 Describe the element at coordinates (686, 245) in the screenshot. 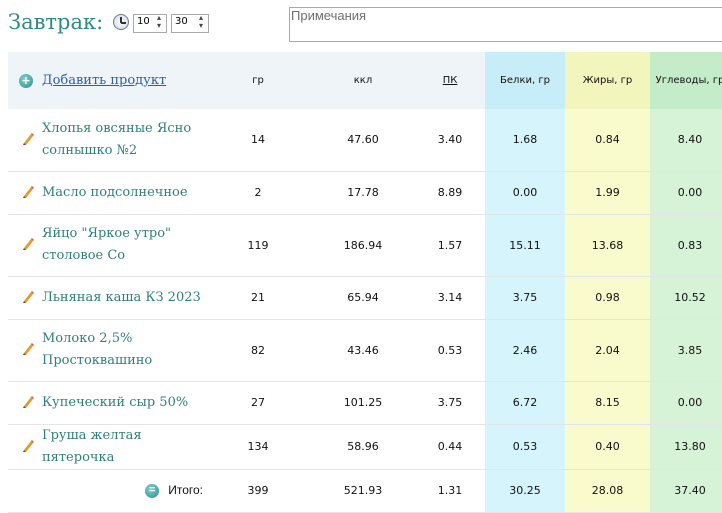

I see `carbs-value: 0.83` at that location.